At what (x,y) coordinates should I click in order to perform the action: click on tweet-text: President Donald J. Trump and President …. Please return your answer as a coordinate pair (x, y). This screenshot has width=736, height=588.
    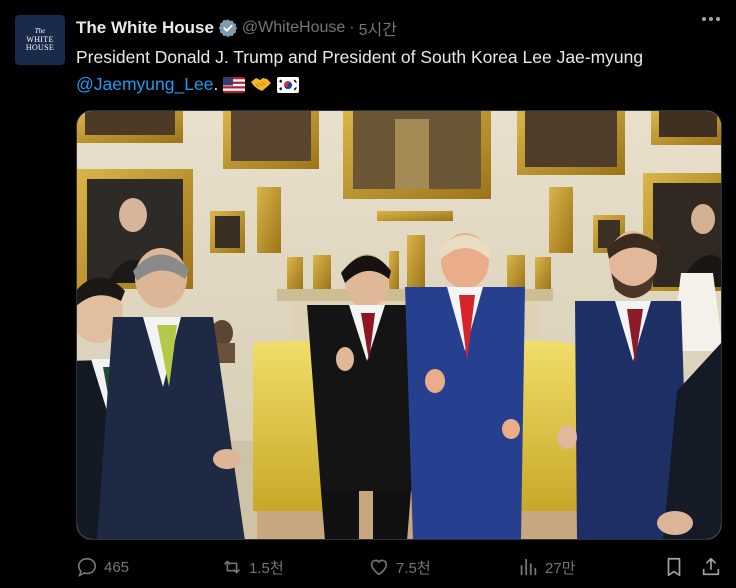
    Looking at the image, I should click on (396, 72).